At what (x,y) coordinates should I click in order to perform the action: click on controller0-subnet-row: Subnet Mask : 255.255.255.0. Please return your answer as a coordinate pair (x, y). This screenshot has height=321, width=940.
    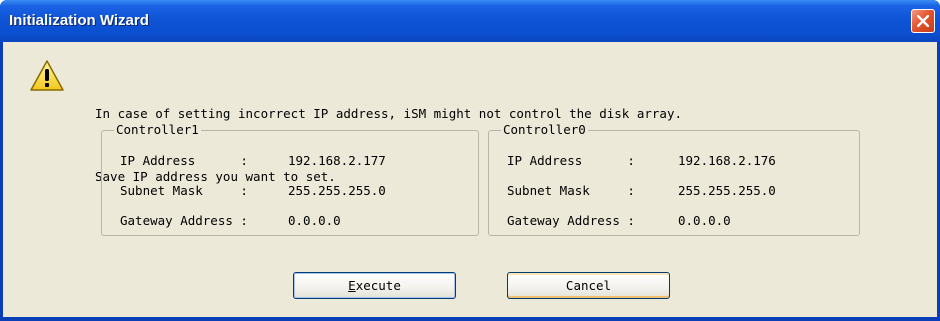
    Looking at the image, I should click on (641, 191).